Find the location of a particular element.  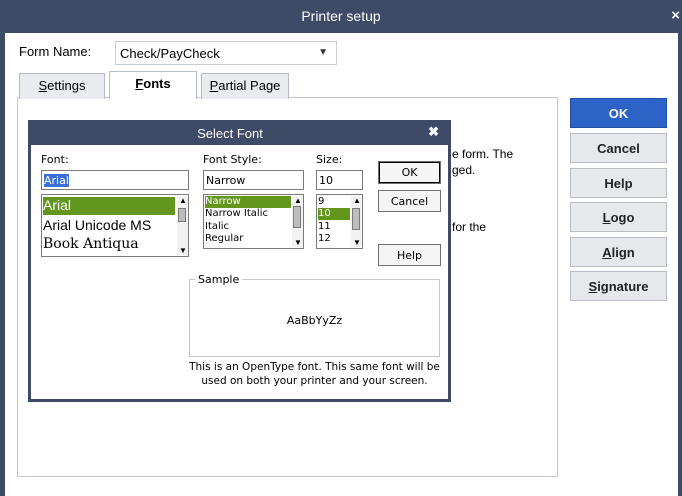

window-close-icon: × is located at coordinates (675, 15).